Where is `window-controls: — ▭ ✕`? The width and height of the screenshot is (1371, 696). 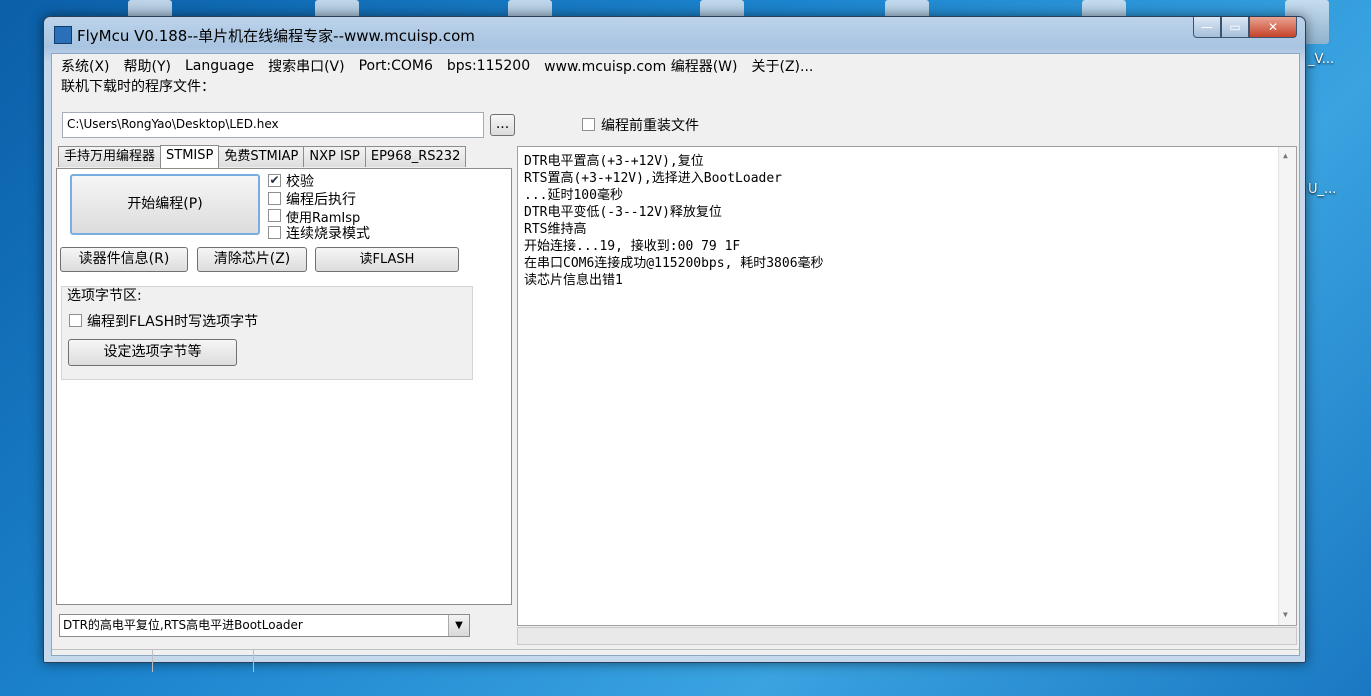 window-controls: — ▭ ✕ is located at coordinates (1245, 27).